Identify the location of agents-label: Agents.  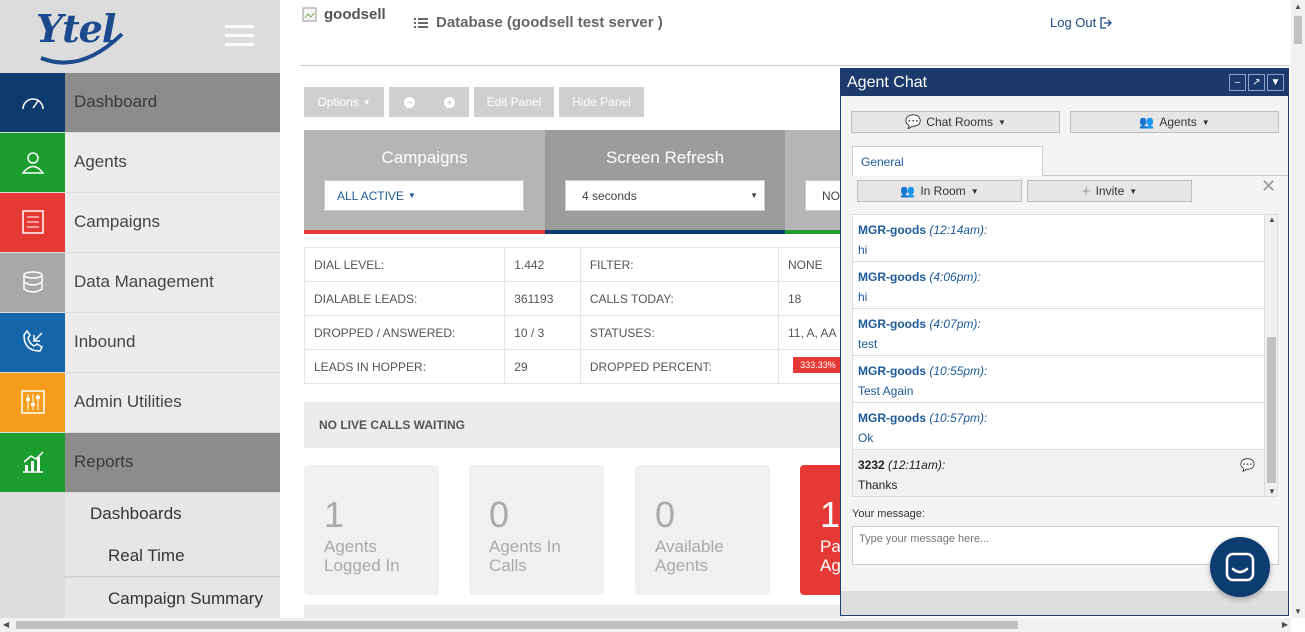
(1178, 122).